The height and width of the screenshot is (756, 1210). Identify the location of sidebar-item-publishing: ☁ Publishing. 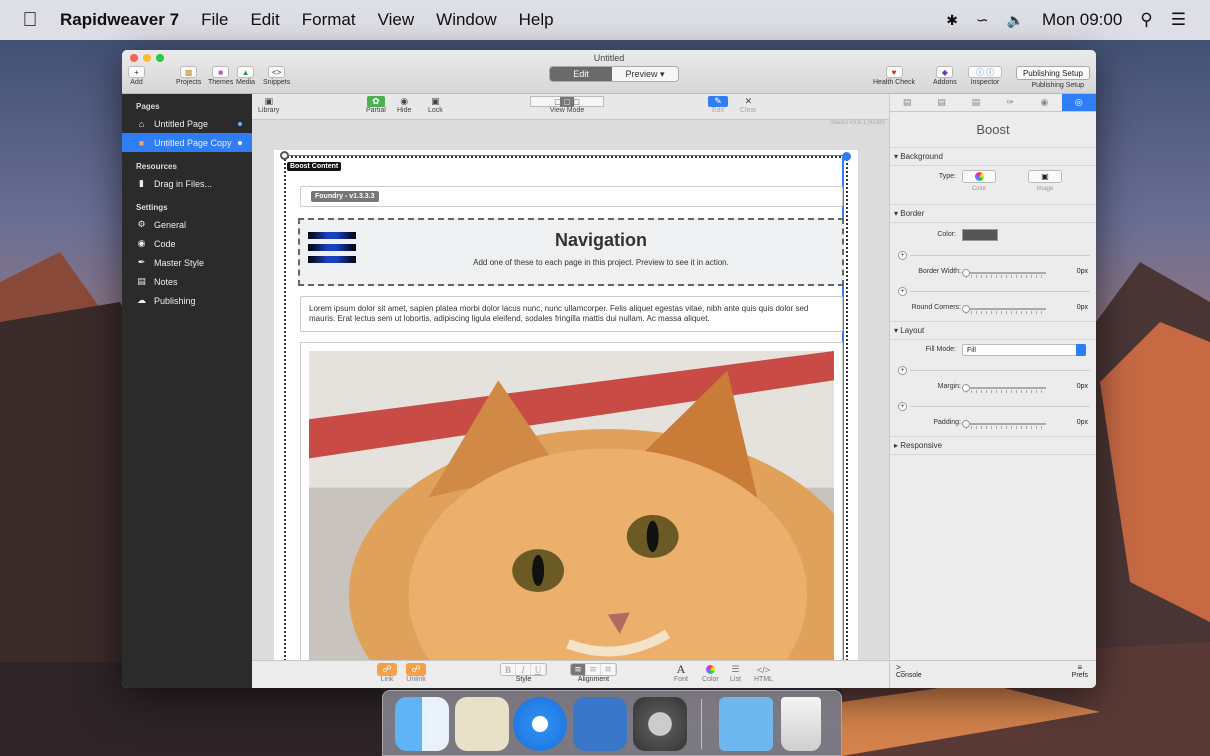
(187, 300).